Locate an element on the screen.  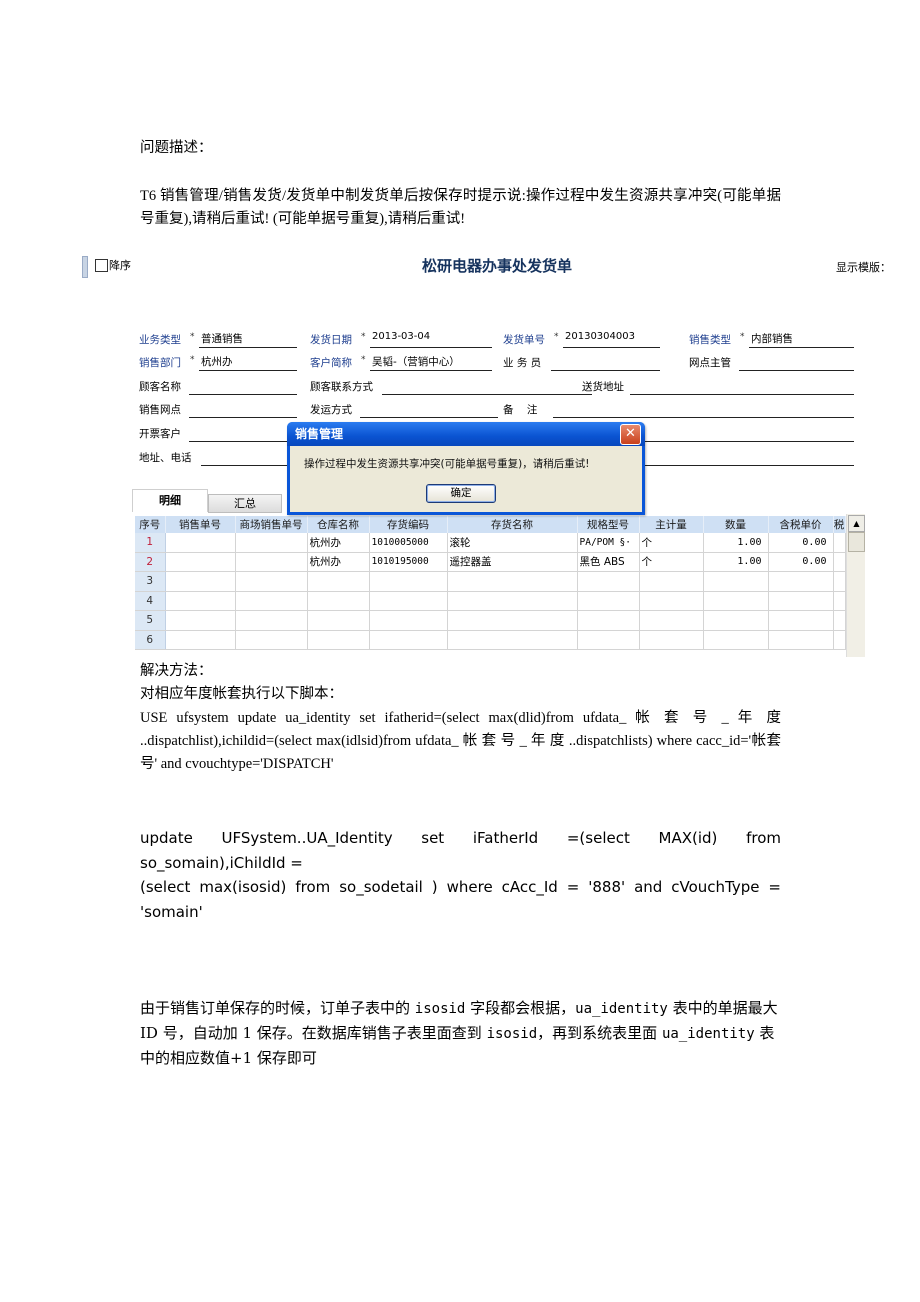
grid-cell: 遥控器盖 is located at coordinates (512, 562).